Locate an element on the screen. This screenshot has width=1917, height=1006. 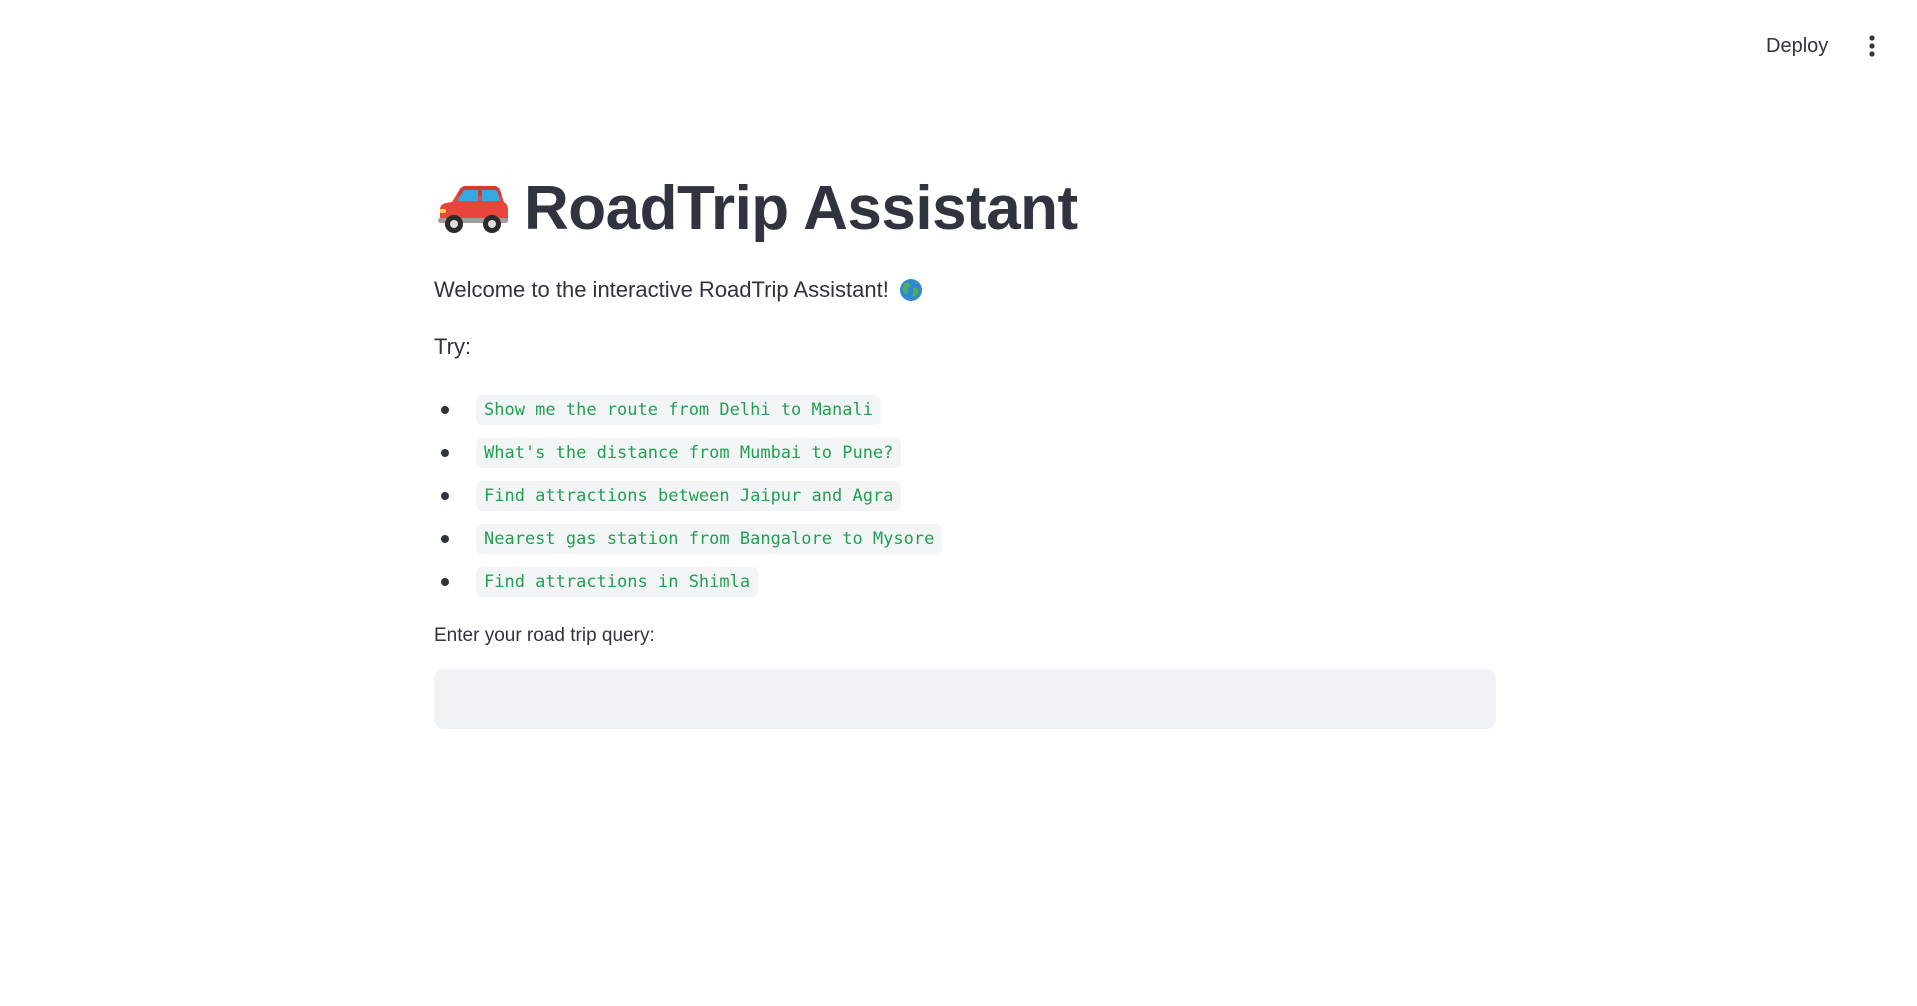
example-query: Find attractions in Shimla is located at coordinates (617, 581).